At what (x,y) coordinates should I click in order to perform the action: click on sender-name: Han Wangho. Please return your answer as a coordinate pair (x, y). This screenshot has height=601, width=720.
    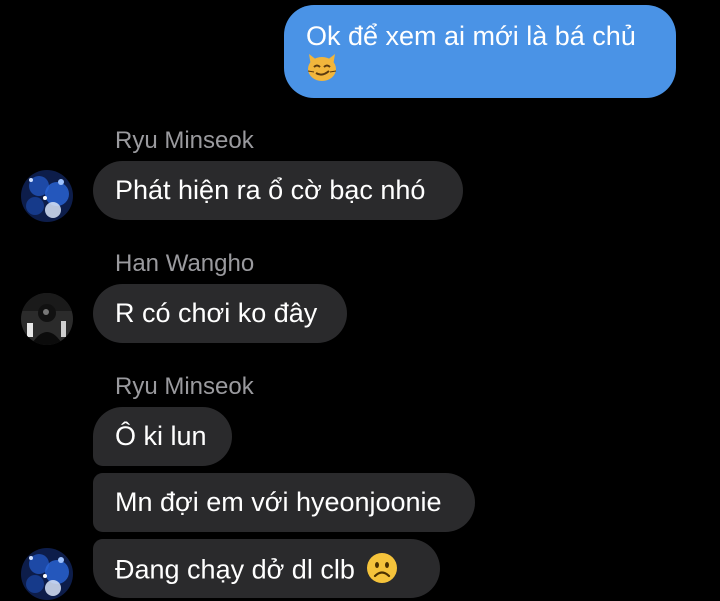
    Looking at the image, I should click on (185, 263).